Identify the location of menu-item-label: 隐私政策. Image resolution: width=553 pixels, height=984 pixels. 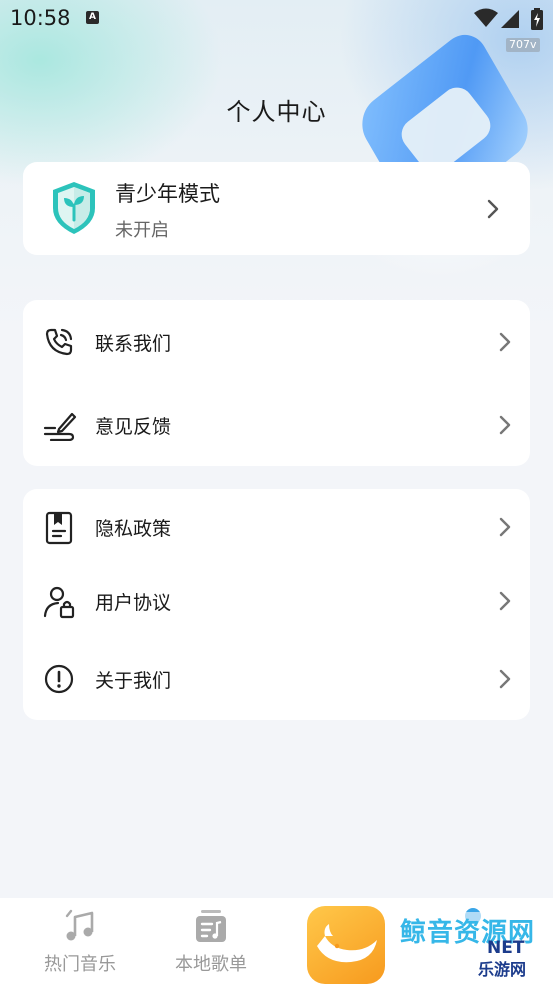
(133, 529).